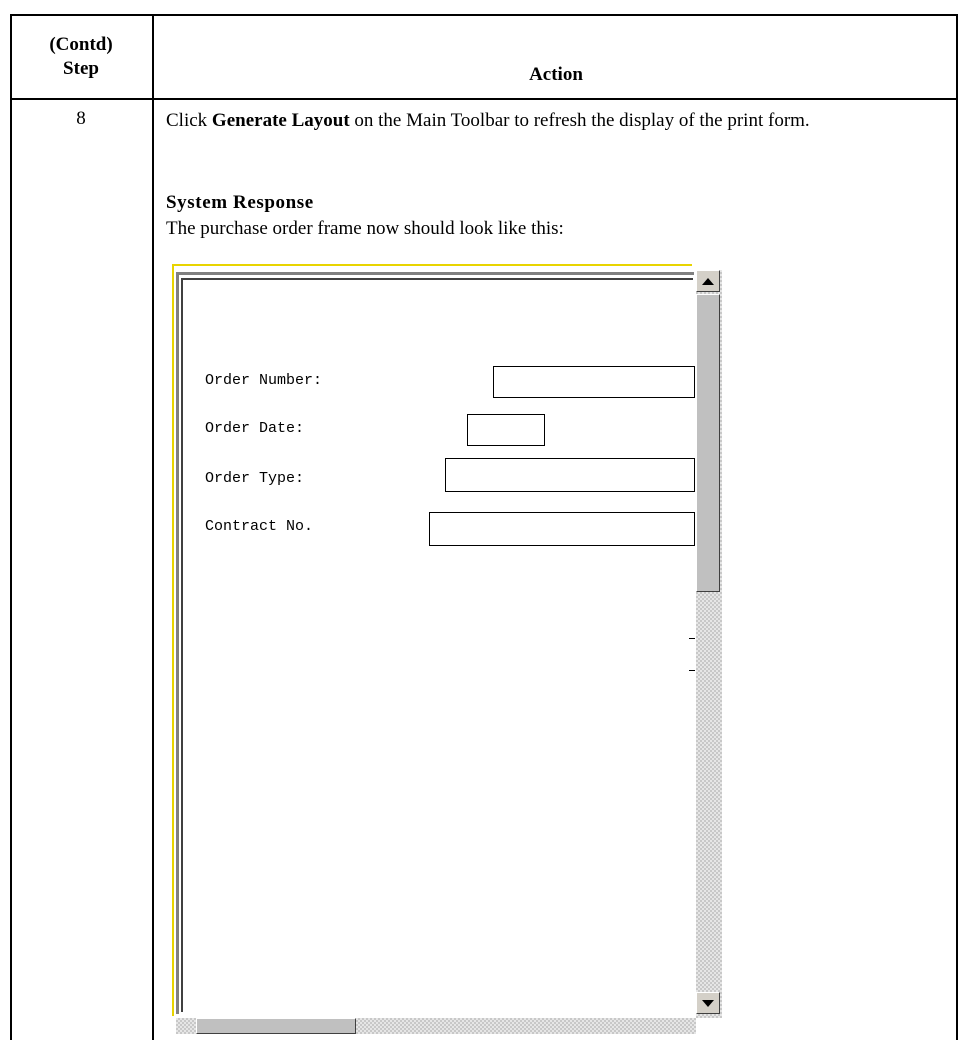 The width and height of the screenshot is (968, 1040). I want to click on column-header-step-line1: (Contd), so click(81, 44).